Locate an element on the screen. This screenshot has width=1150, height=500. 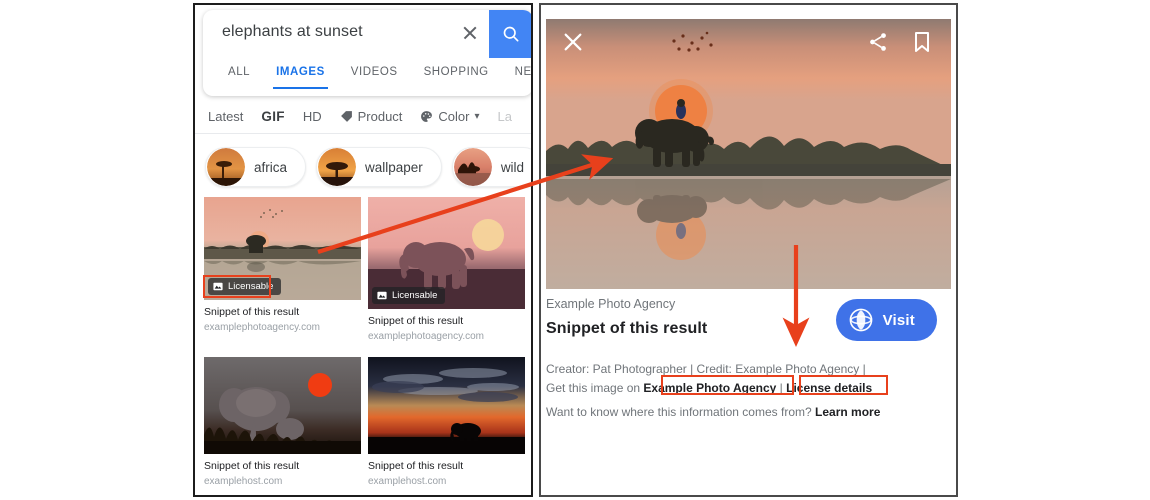
visit-label: Visit is located at coordinates (898, 320).